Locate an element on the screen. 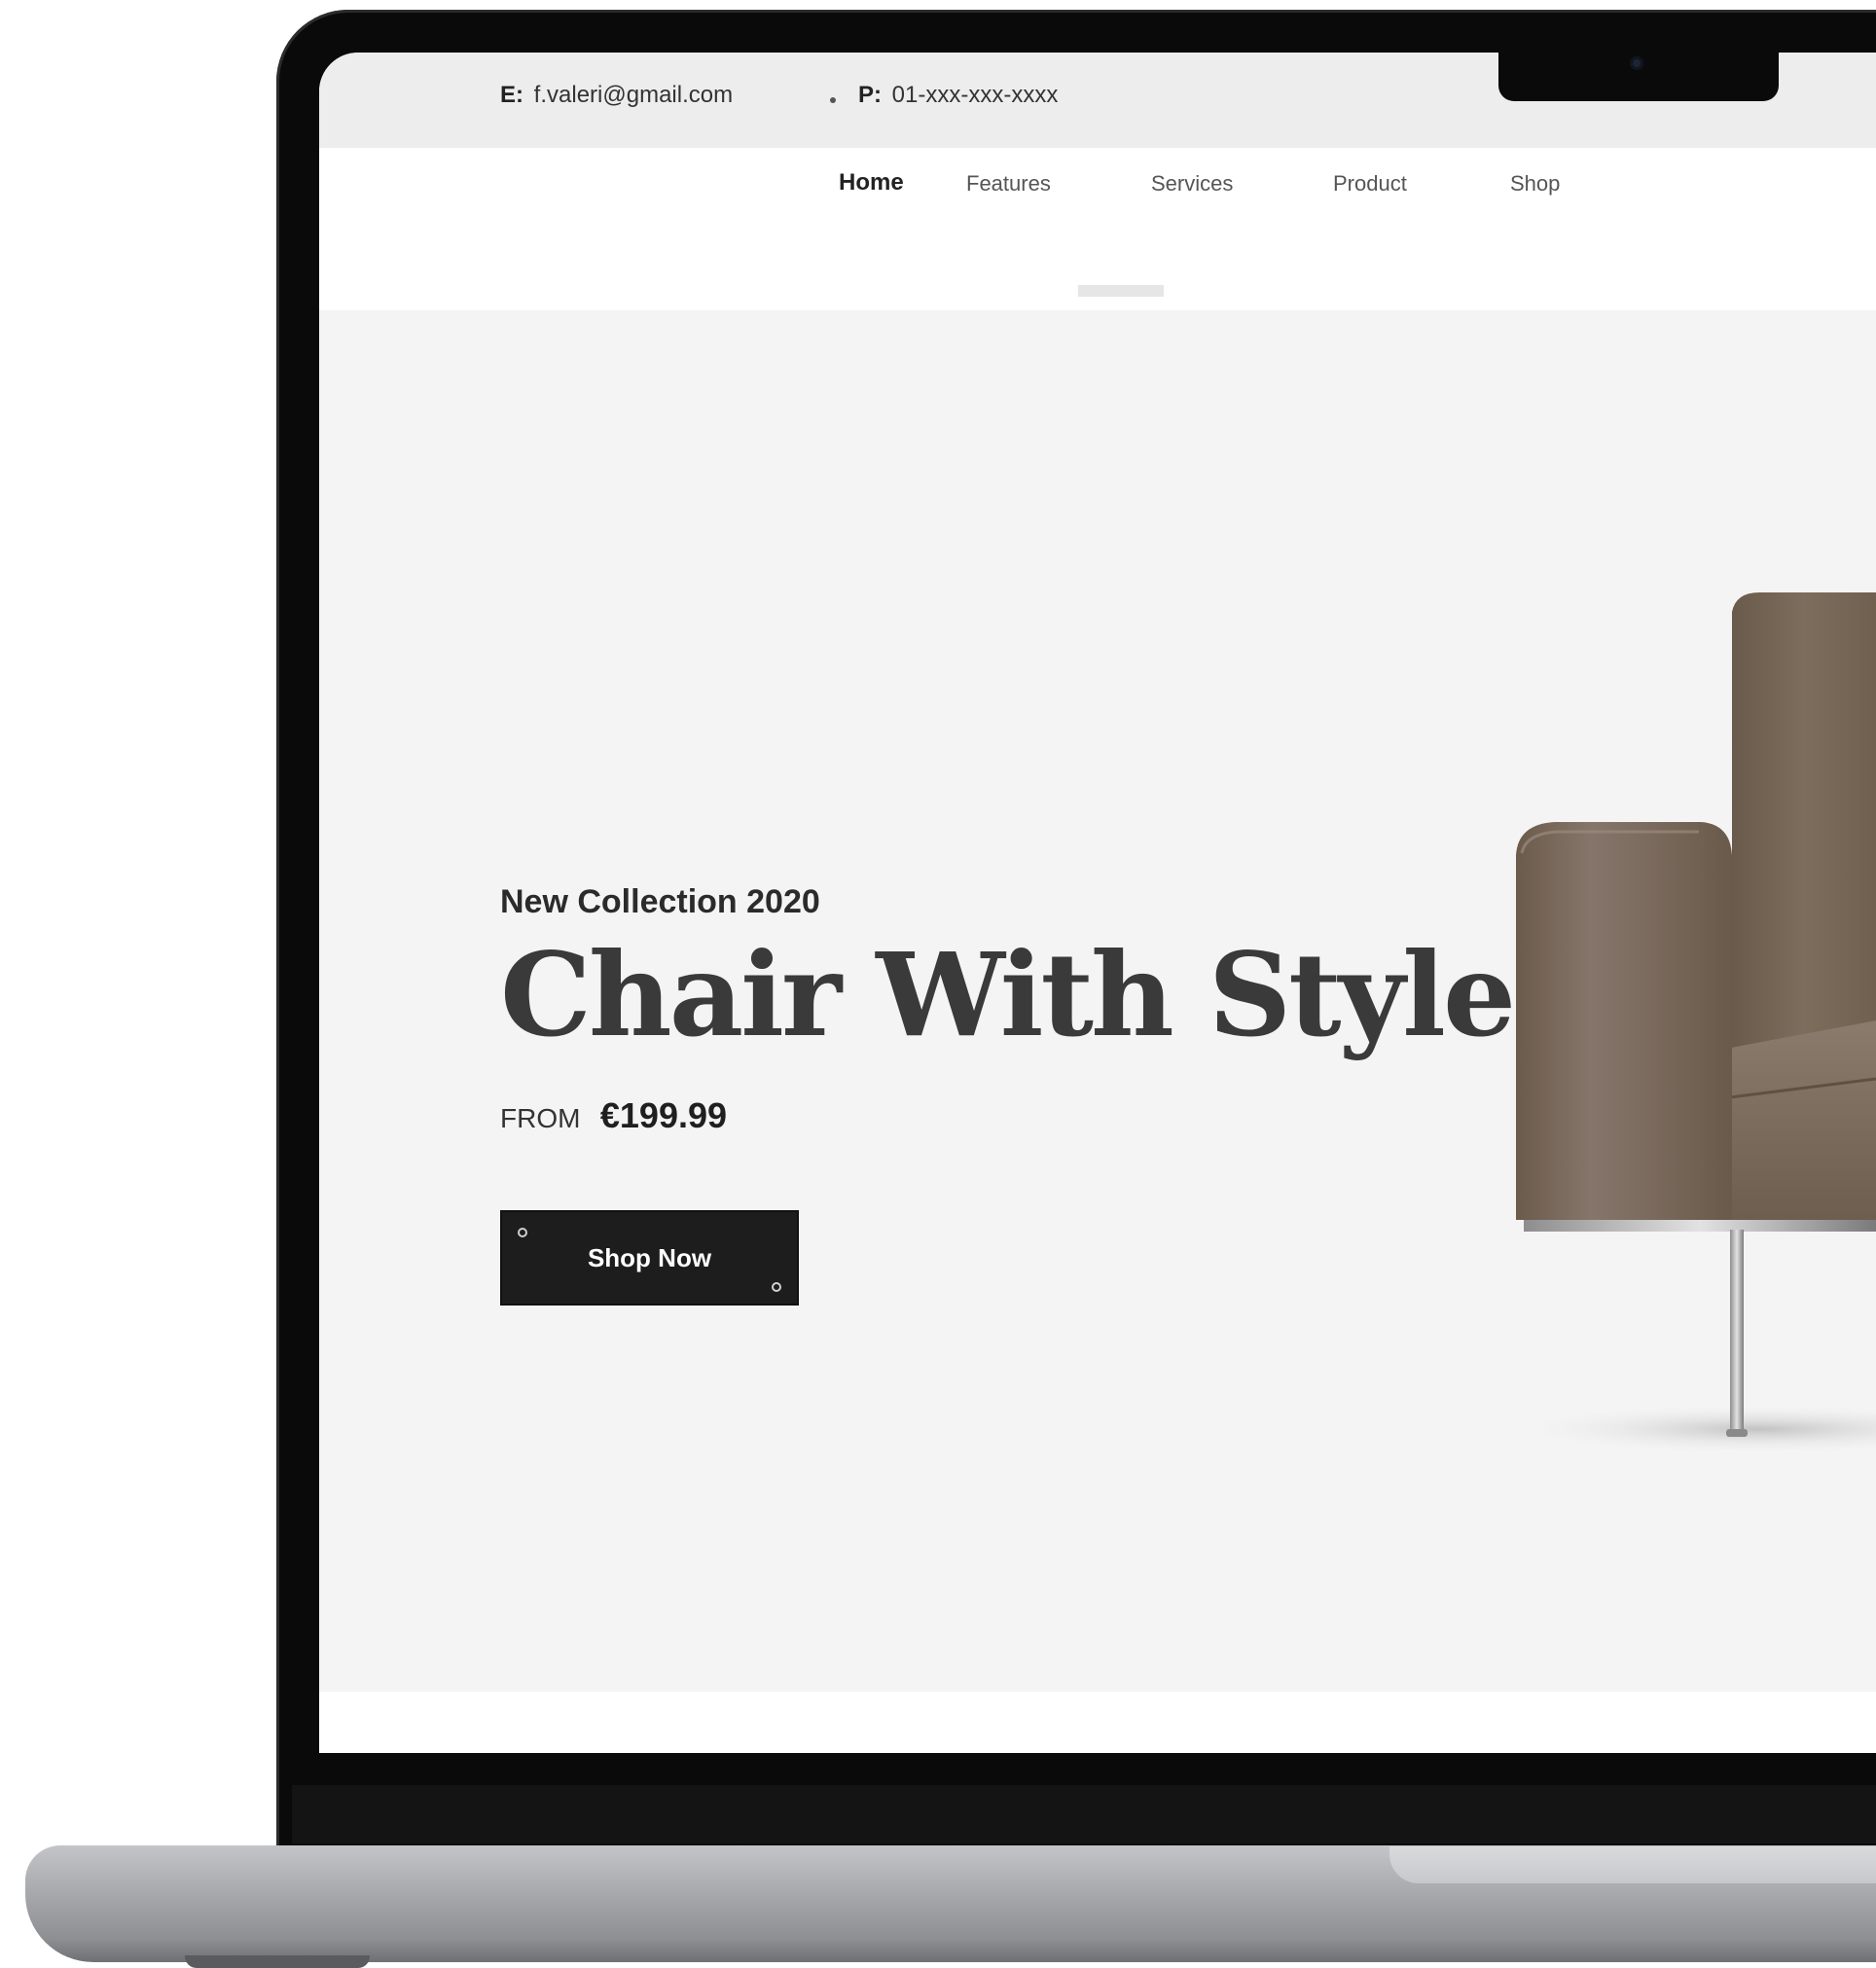 This screenshot has width=1876, height=1968. shop-now-button: Shop Now is located at coordinates (649, 1258).